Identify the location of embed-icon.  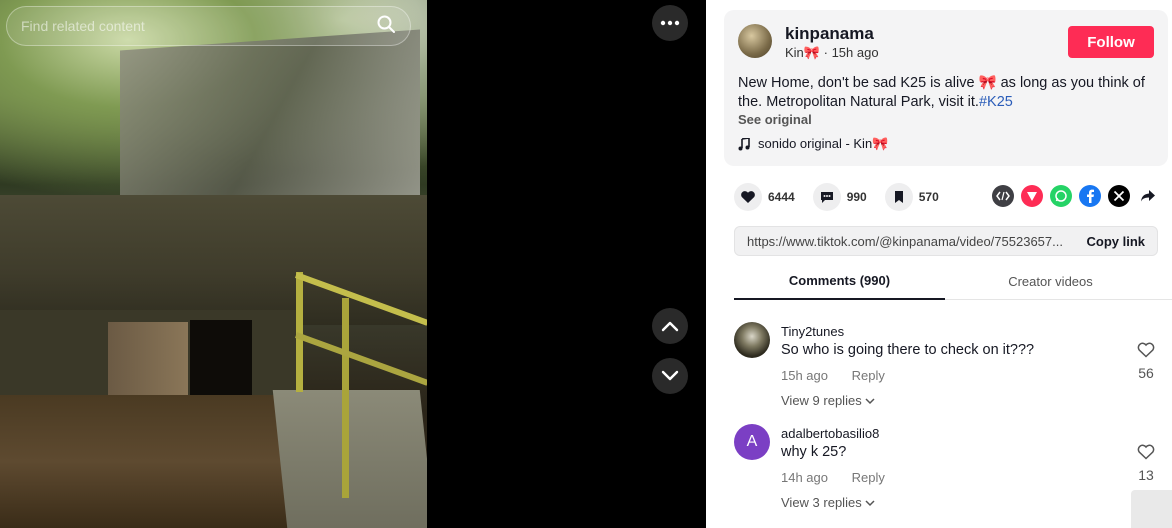
(1003, 196).